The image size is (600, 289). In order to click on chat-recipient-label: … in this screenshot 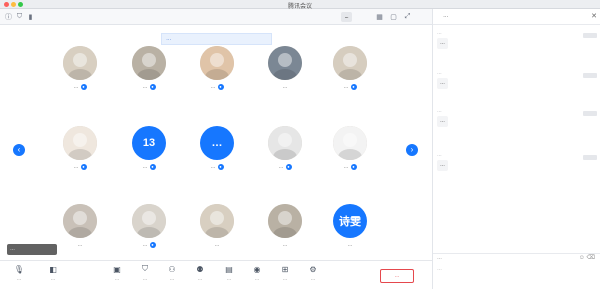, I will do `click(439, 258)`.